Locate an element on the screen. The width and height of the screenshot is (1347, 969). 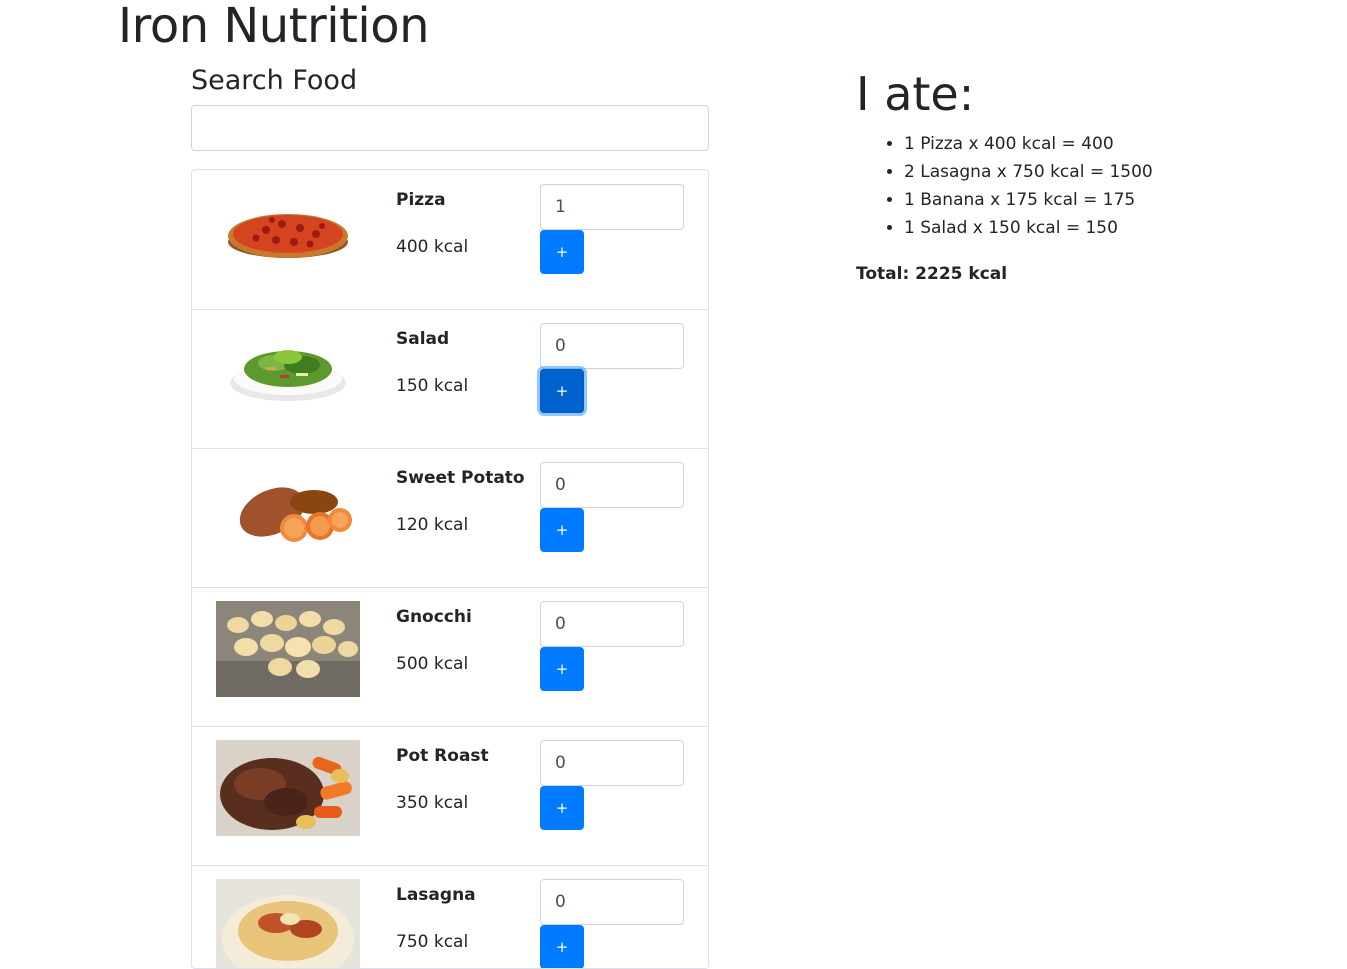
today-title: I ate: is located at coordinates (915, 94).